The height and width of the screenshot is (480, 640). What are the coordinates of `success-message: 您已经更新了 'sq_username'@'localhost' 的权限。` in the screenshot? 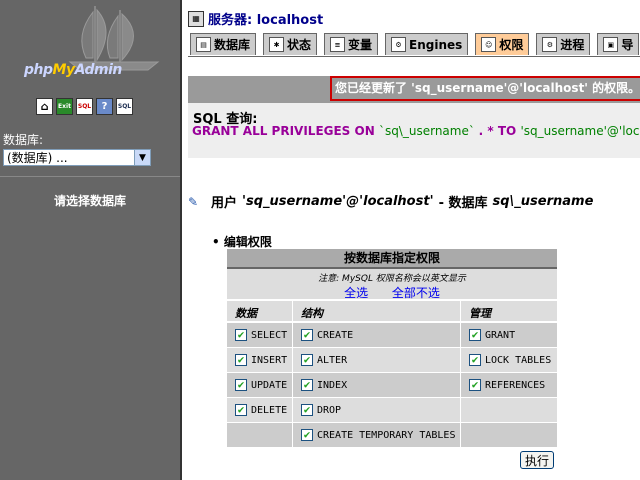 It's located at (485, 88).